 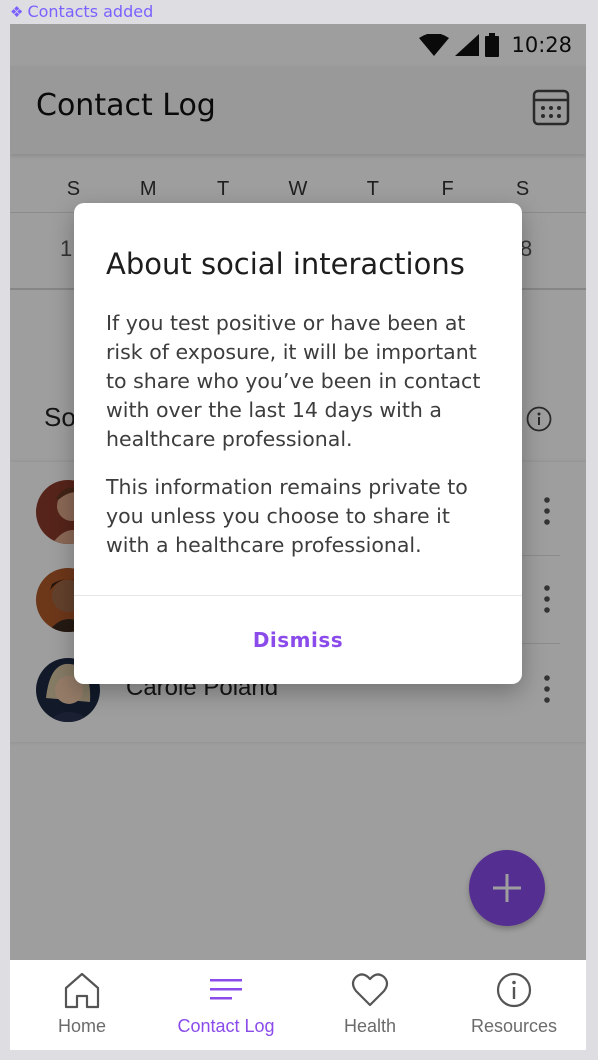 I want to click on nav-item-resources: Resources, so click(x=514, y=1005).